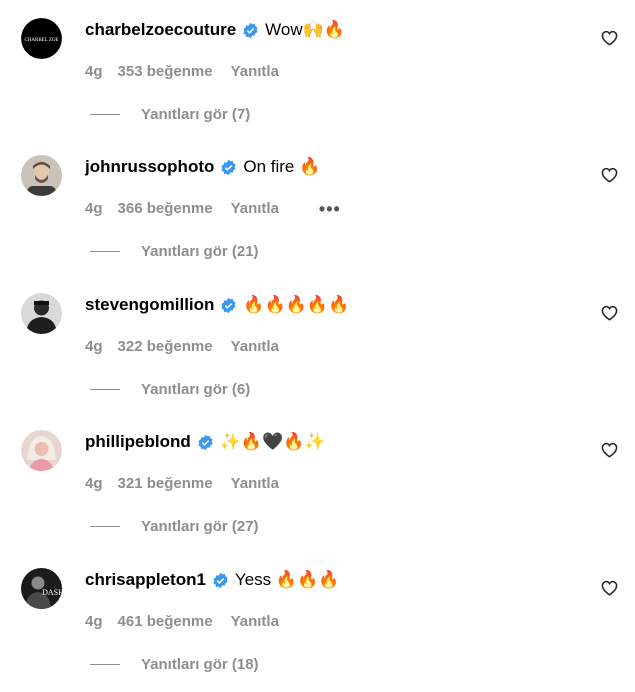  I want to click on avatar-logo-text: DASH, so click(52, 592).